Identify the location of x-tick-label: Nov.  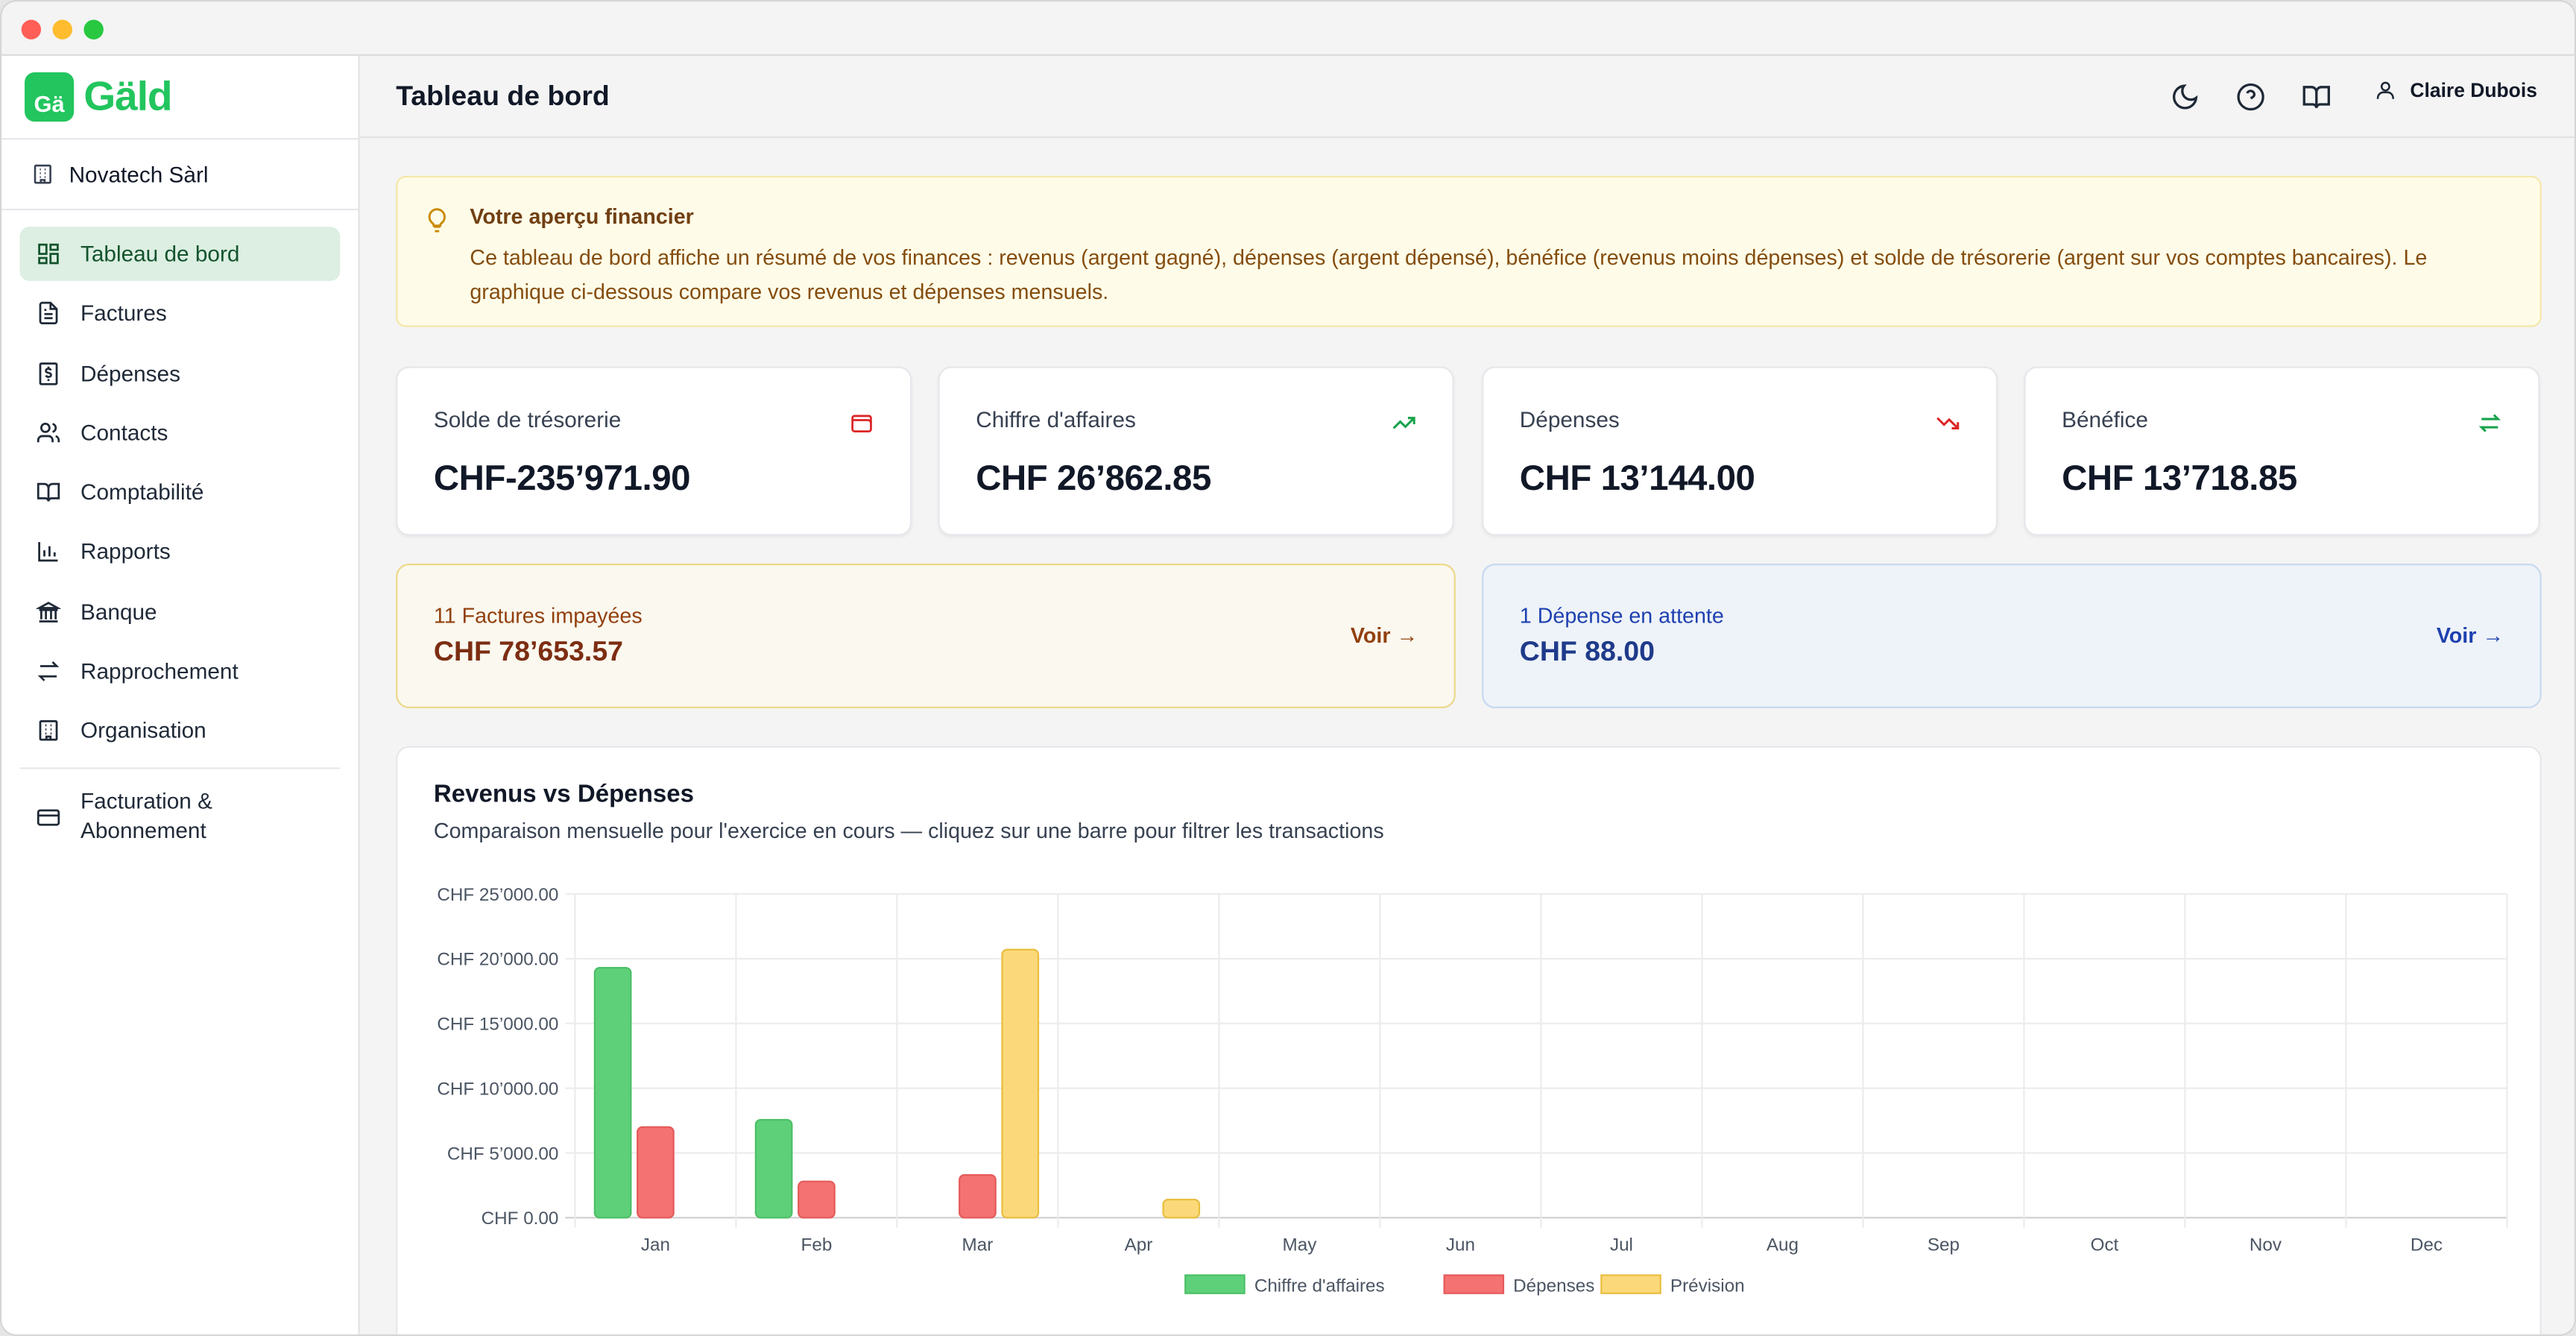
(2266, 1245).